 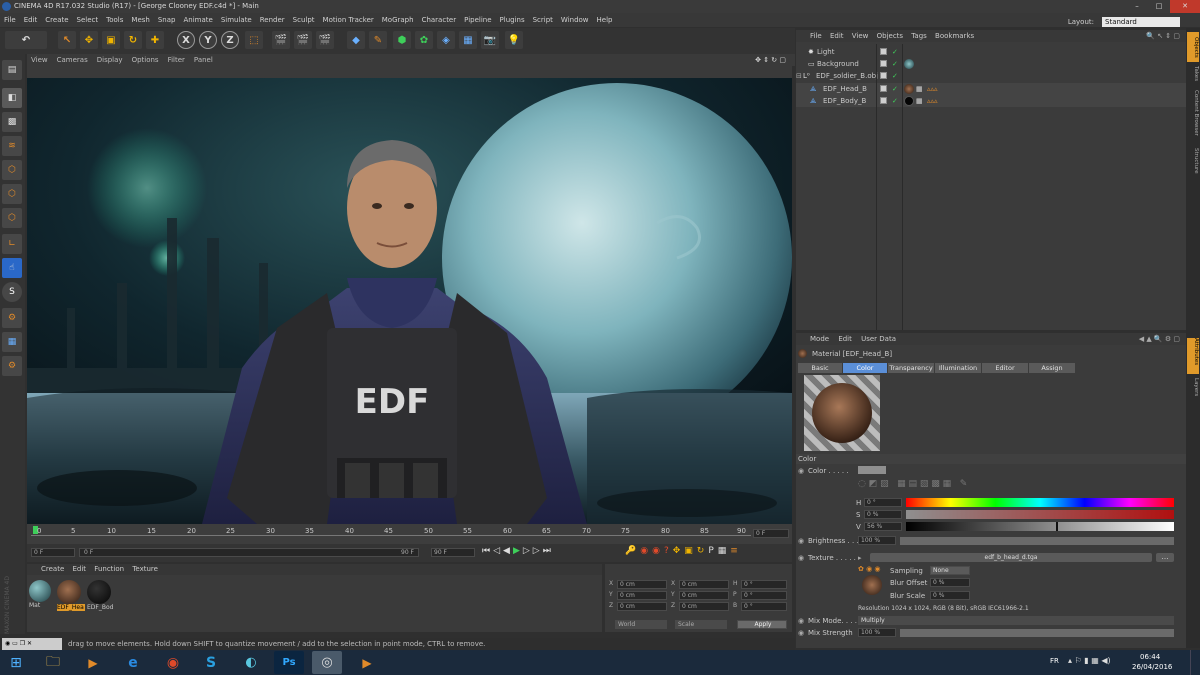 I want to click on viewport-menu-filter: Filter, so click(x=176, y=60).